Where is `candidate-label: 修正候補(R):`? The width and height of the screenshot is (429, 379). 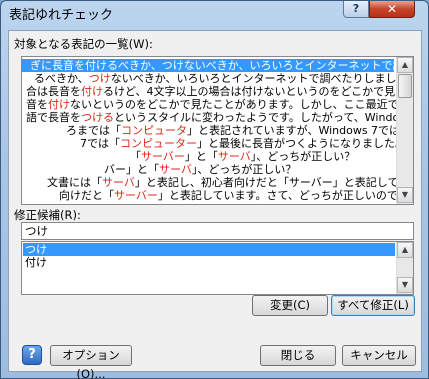
candidate-label: 修正候補(R): is located at coordinates (47, 215).